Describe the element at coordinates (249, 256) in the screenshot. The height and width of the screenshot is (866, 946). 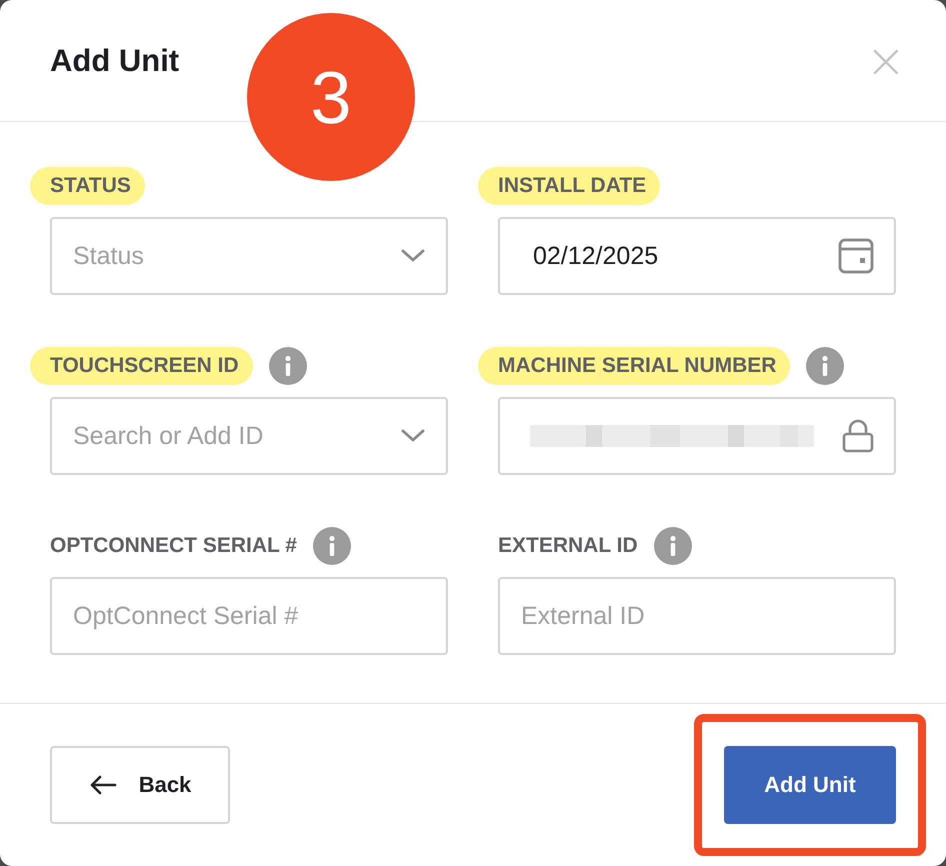
I see `select-field: Status` at that location.